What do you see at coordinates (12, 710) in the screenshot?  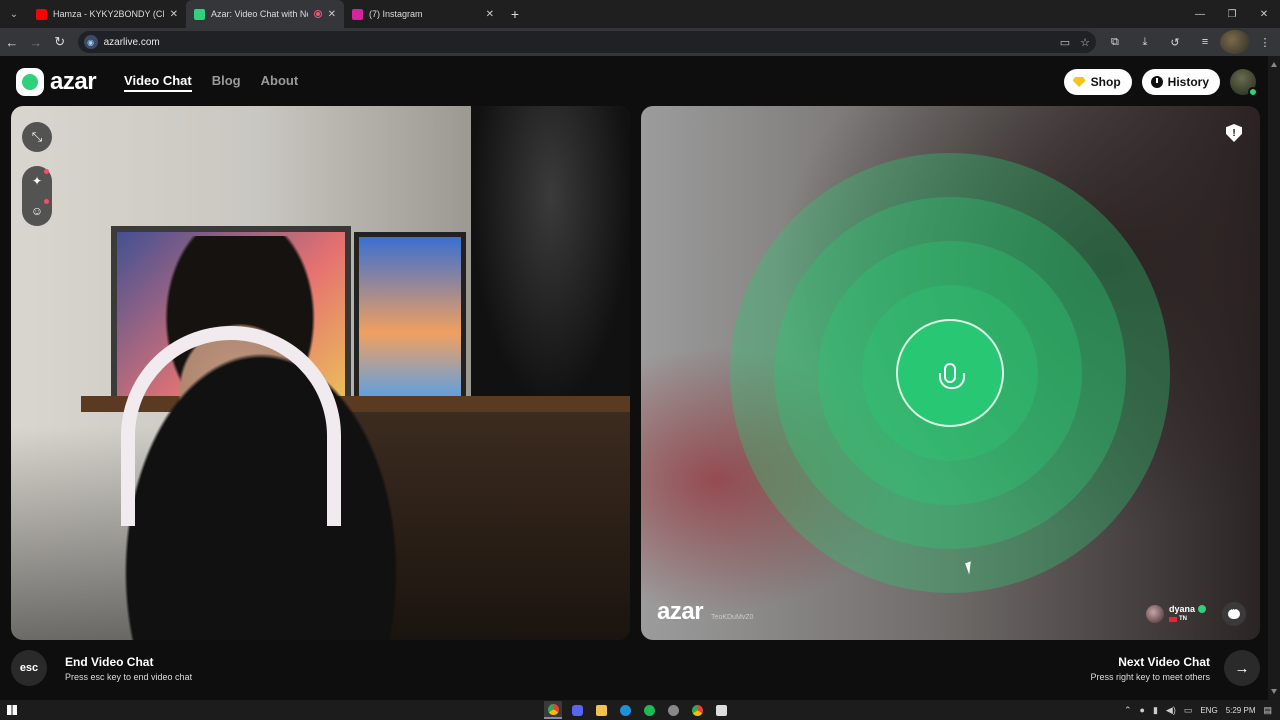 I see `windows-start-icon` at bounding box center [12, 710].